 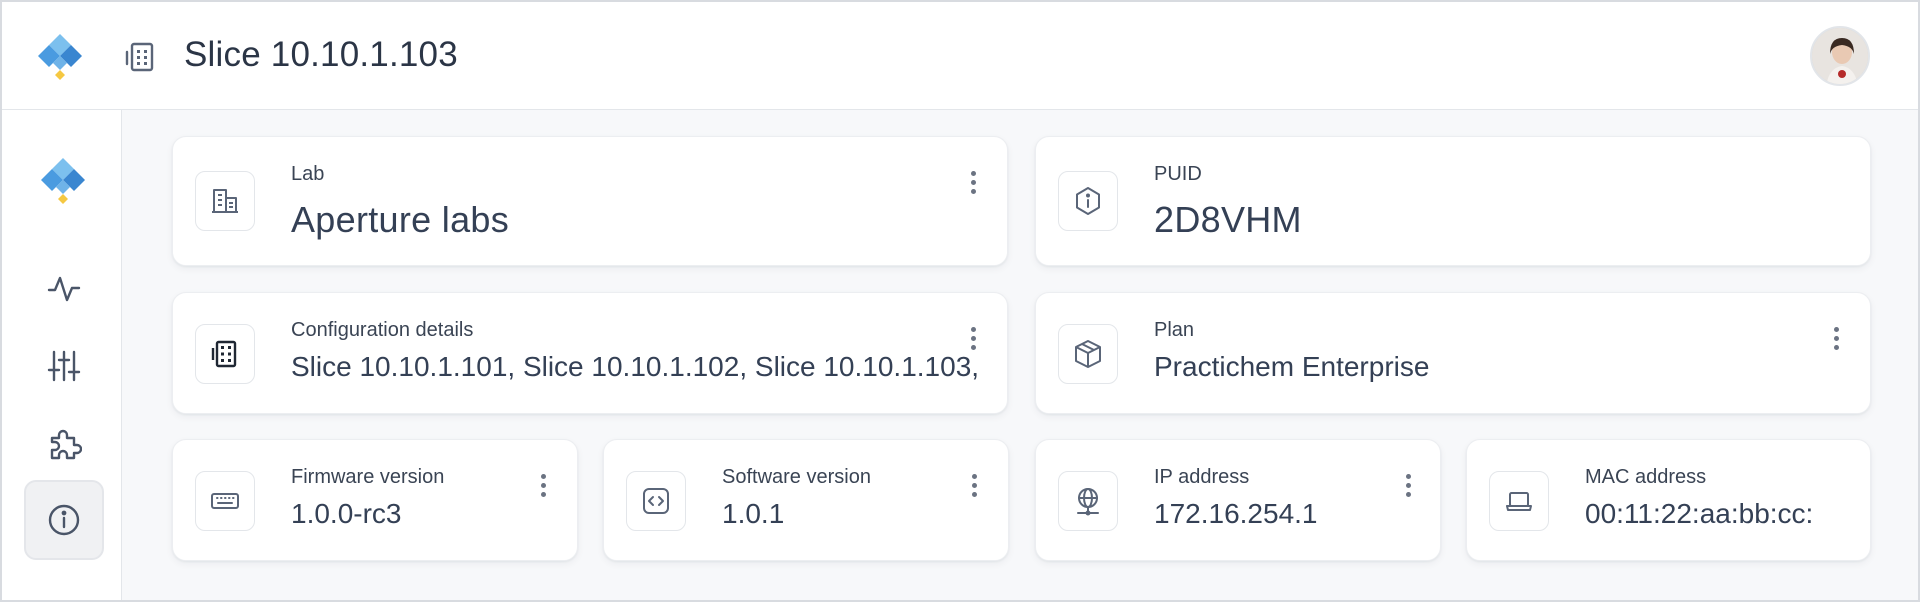 I want to click on laptop-icon, so click(x=1519, y=501).